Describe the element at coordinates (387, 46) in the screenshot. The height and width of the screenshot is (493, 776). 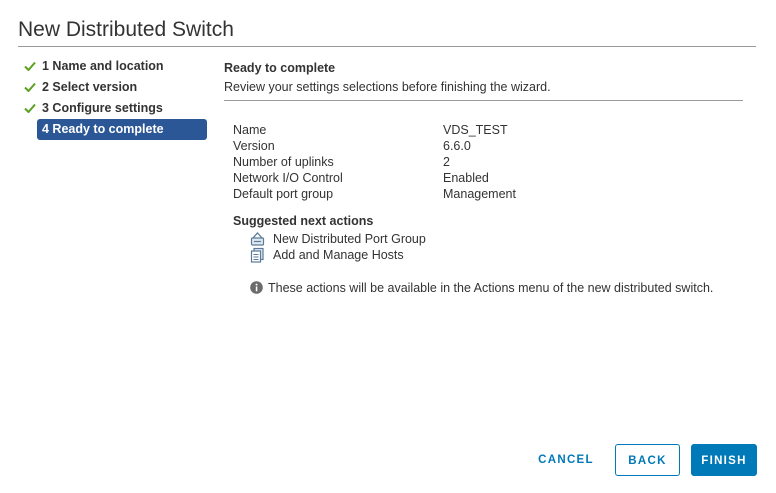
I see `title-divider` at that location.